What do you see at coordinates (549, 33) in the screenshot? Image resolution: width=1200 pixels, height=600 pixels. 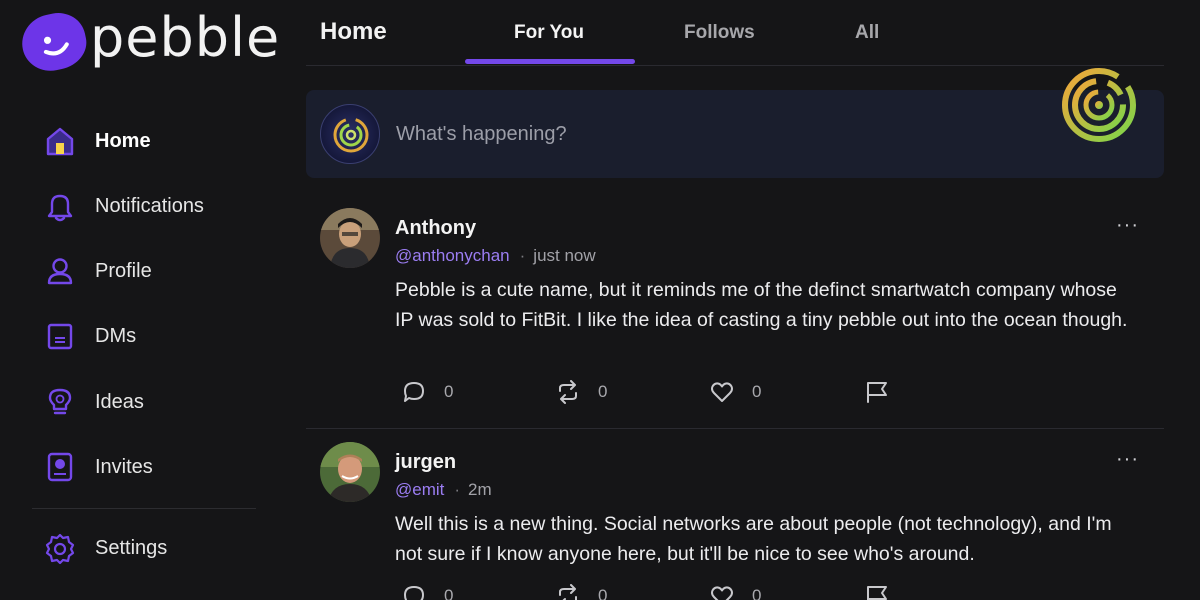 I see `tab-for-you: For You` at bounding box center [549, 33].